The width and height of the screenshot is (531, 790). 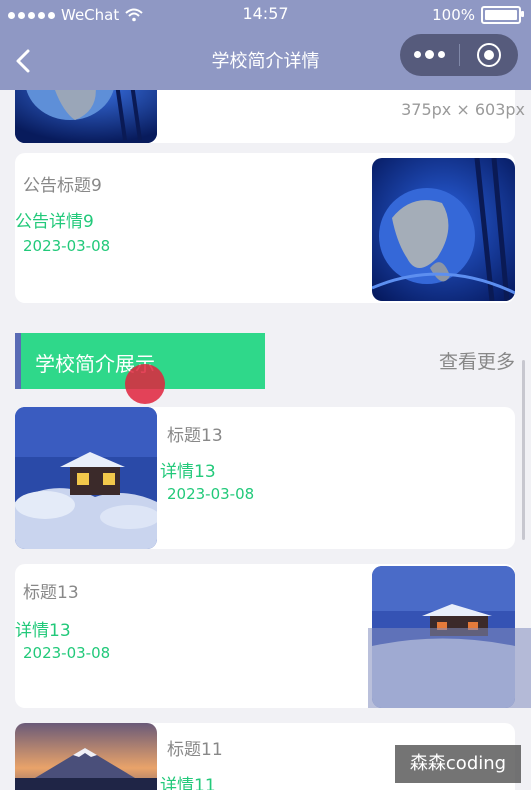 What do you see at coordinates (62, 186) in the screenshot?
I see `notice-title: 公告标题9` at bounding box center [62, 186].